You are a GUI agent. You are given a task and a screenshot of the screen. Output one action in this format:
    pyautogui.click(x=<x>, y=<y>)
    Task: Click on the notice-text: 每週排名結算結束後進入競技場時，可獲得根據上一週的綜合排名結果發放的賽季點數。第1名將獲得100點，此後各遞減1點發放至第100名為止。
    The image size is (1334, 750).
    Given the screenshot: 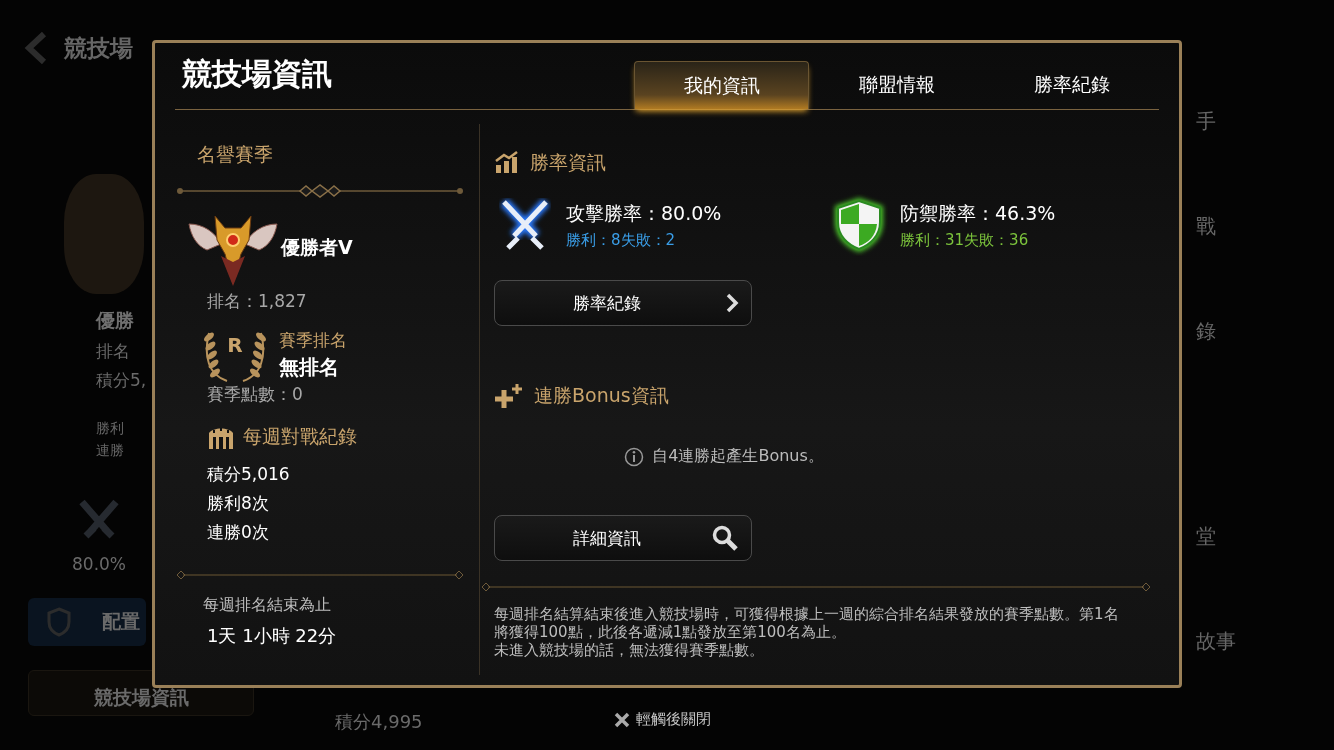 What is the action you would take?
    pyautogui.click(x=807, y=623)
    